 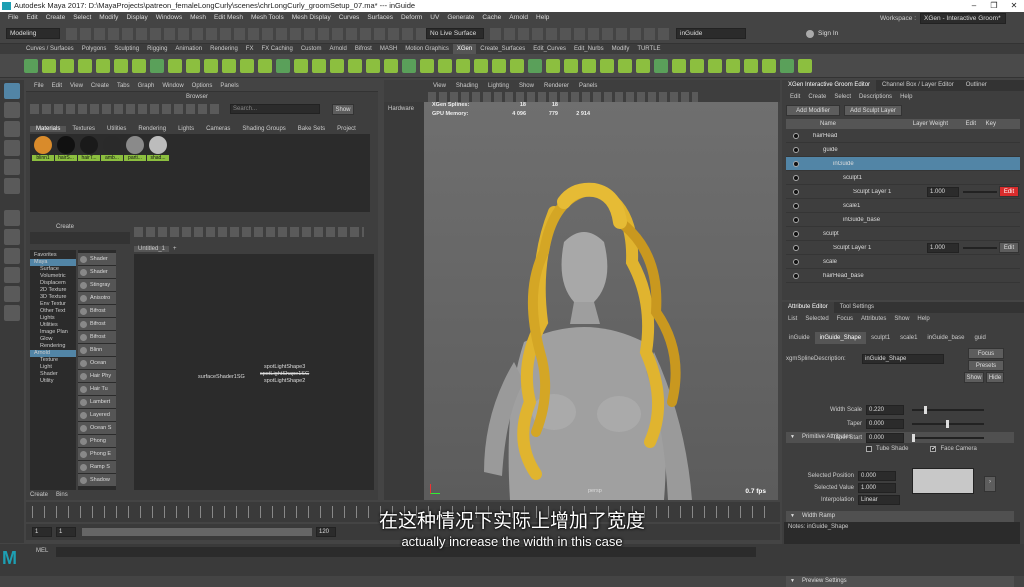 What do you see at coordinates (502, 49) in the screenshot?
I see `shelf-tab-create-surfaces: Create_Surfaces` at bounding box center [502, 49].